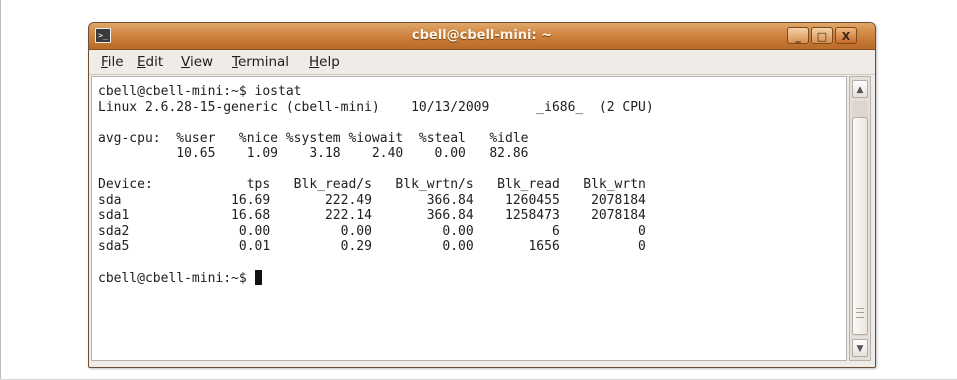 The height and width of the screenshot is (380, 957). I want to click on maximize-button: □, so click(822, 35).